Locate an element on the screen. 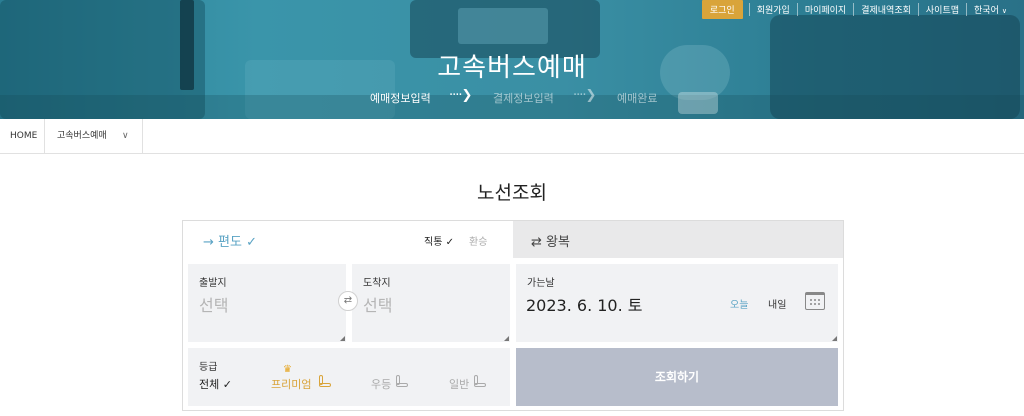 The height and width of the screenshot is (416, 1024). date-value: 2023. 6. 10. 토 is located at coordinates (584, 305).